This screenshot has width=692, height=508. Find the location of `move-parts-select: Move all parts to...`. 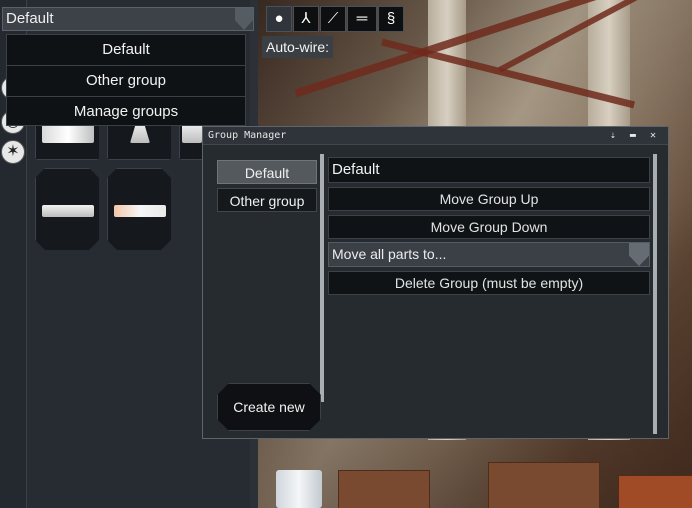

move-parts-select: Move all parts to... is located at coordinates (489, 254).